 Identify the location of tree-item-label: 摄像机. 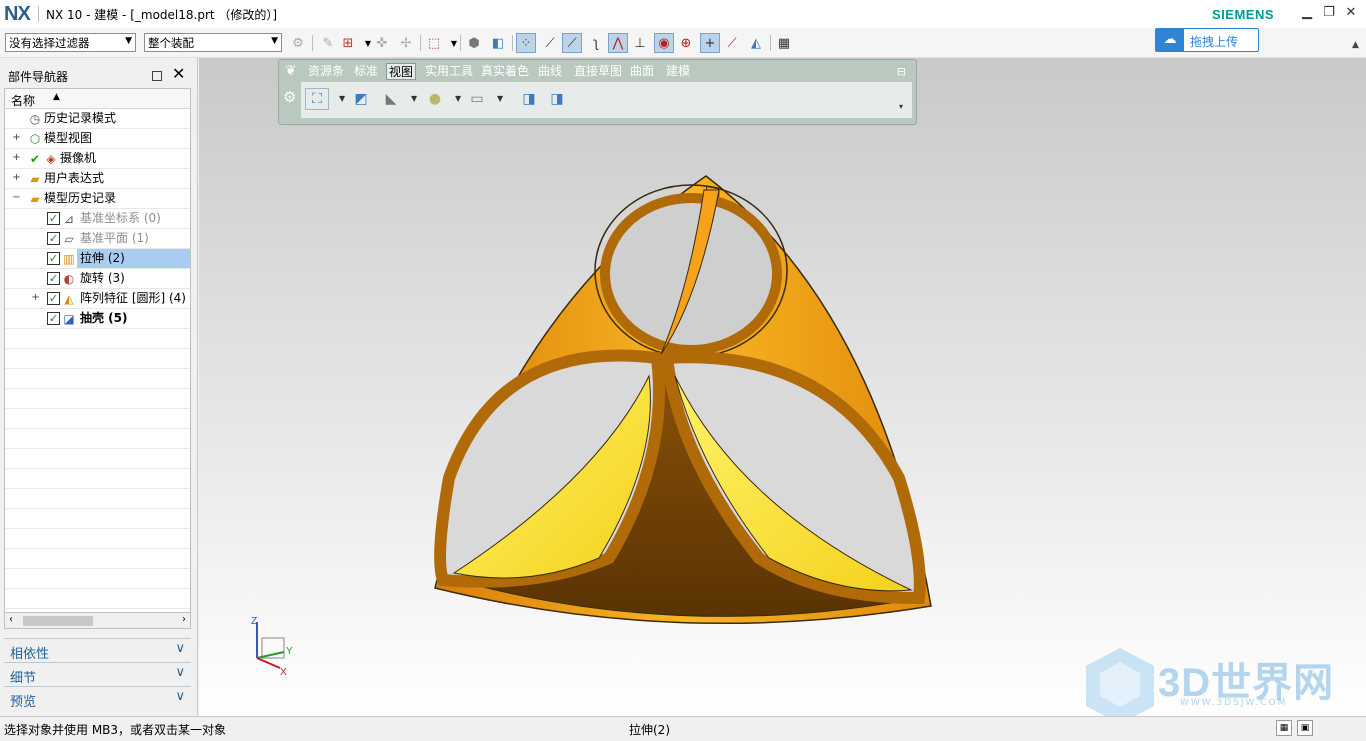
(78, 158).